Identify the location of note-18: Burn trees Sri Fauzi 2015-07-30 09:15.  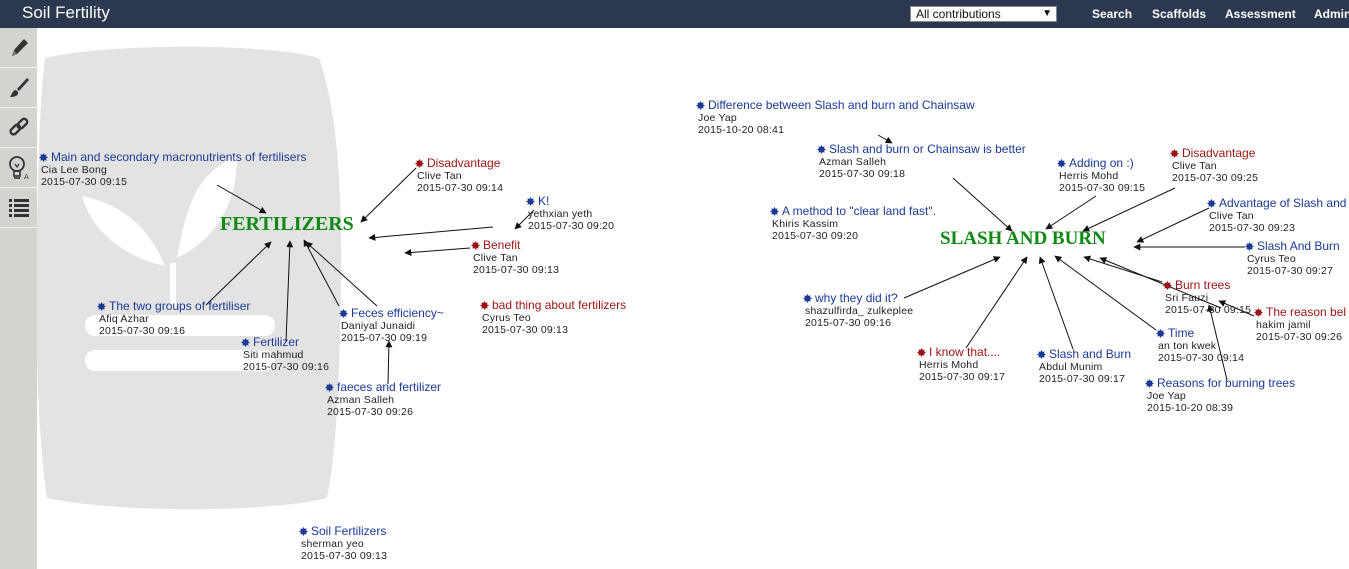
(1207, 297).